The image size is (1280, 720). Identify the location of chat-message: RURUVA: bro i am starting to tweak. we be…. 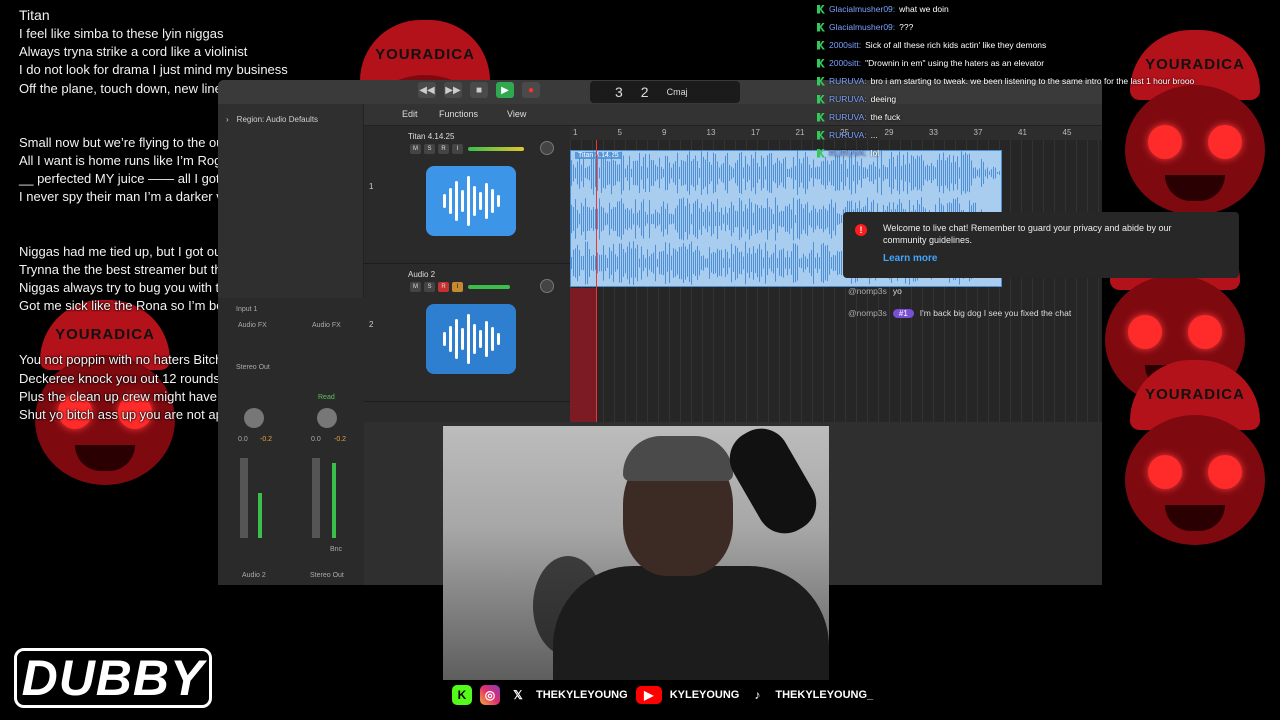
(1048, 81).